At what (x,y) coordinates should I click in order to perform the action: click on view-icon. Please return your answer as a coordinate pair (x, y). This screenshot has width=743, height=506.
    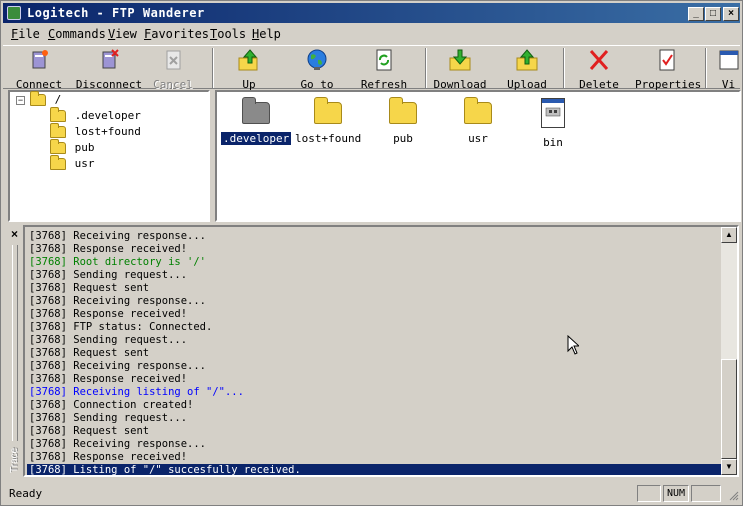
    Looking at the image, I should click on (728, 60).